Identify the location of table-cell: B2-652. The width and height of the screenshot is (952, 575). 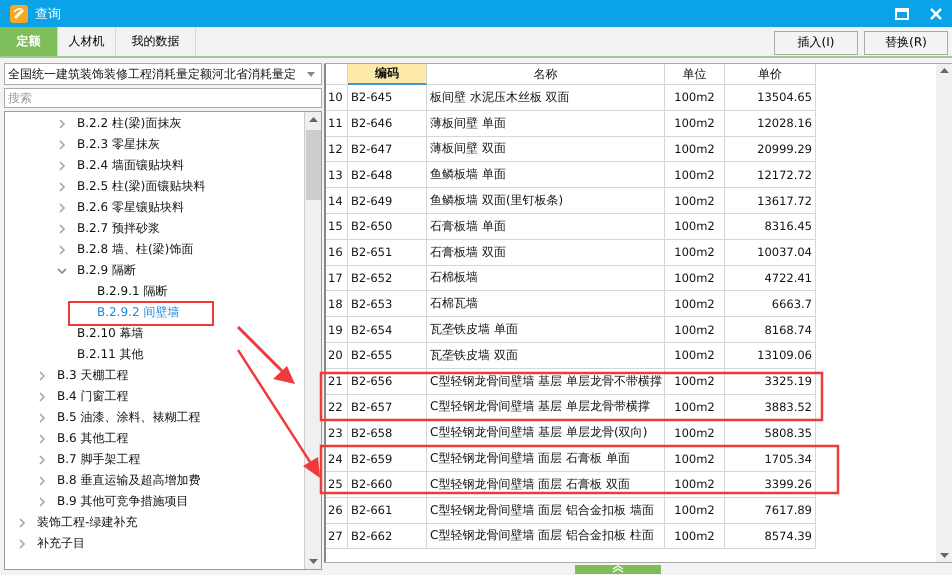
(387, 279).